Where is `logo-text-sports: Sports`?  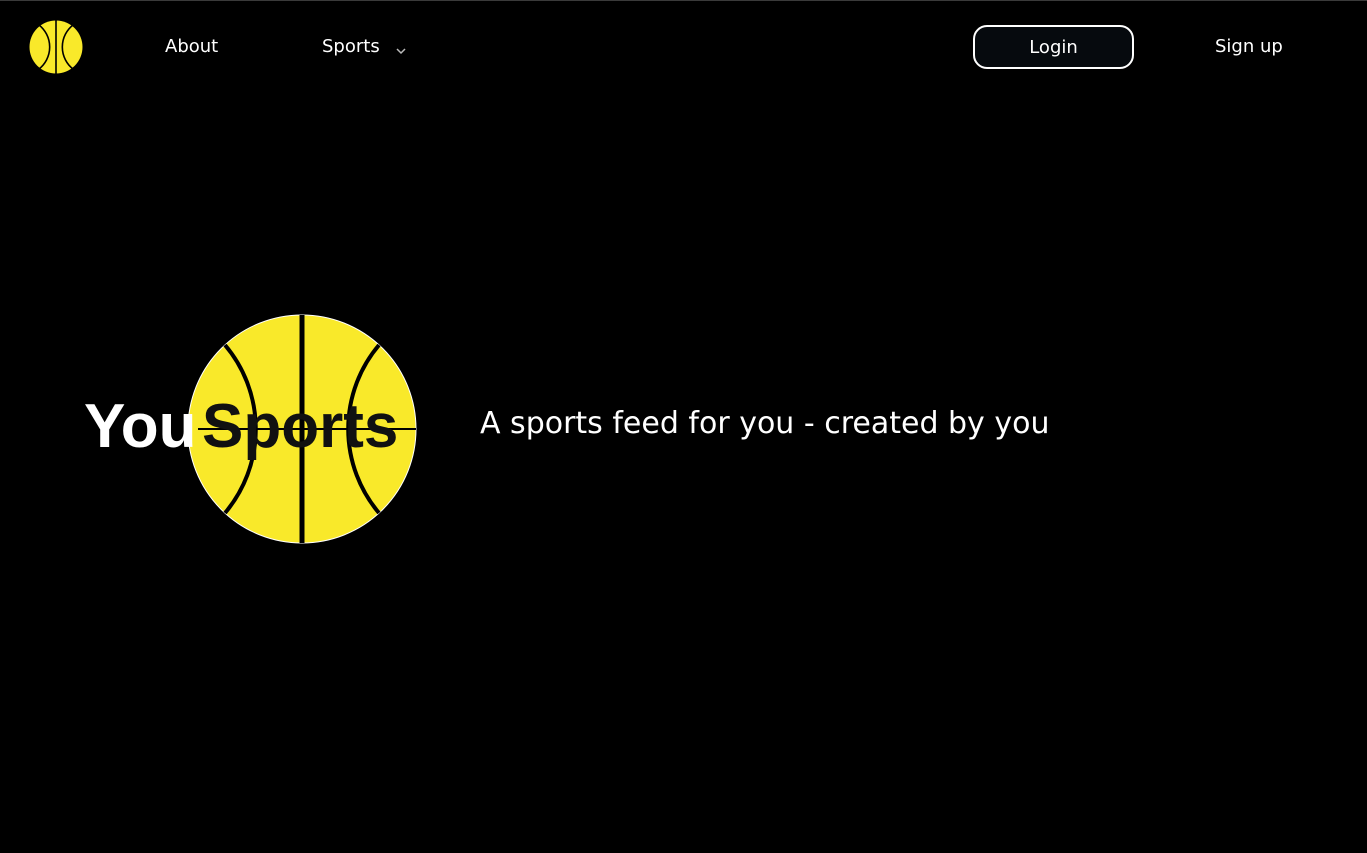 logo-text-sports: Sports is located at coordinates (300, 426).